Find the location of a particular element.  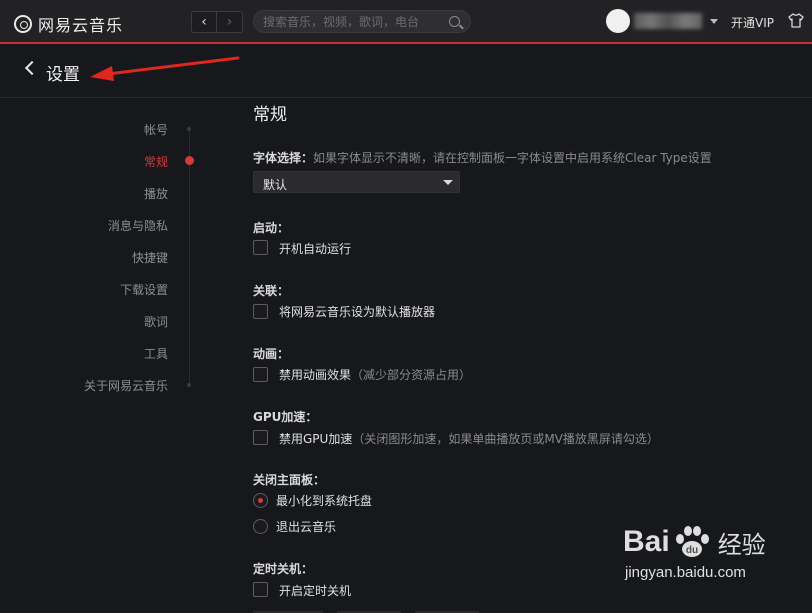

disable-animation-label: 禁用动画效果（减少部分资源占用） is located at coordinates (375, 374).